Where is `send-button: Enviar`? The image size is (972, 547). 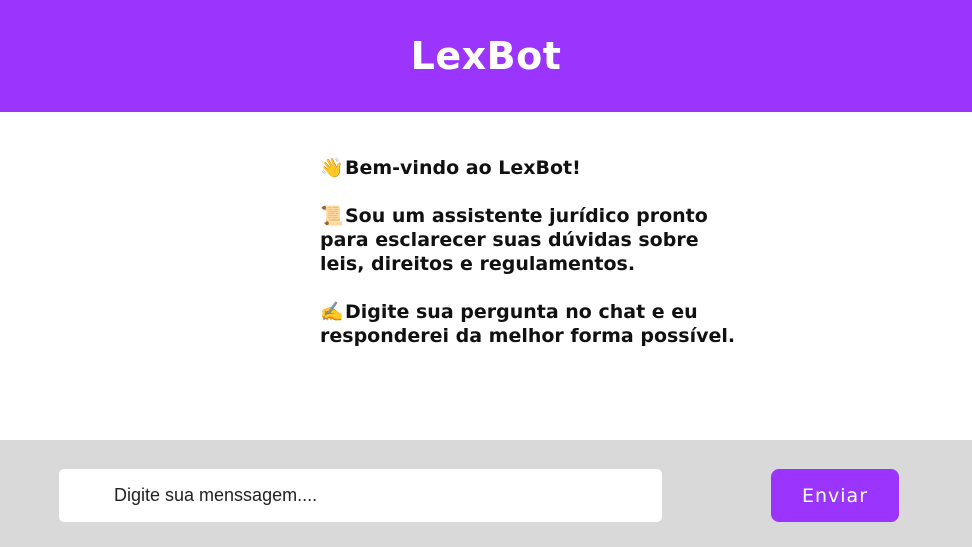 send-button: Enviar is located at coordinates (835, 495).